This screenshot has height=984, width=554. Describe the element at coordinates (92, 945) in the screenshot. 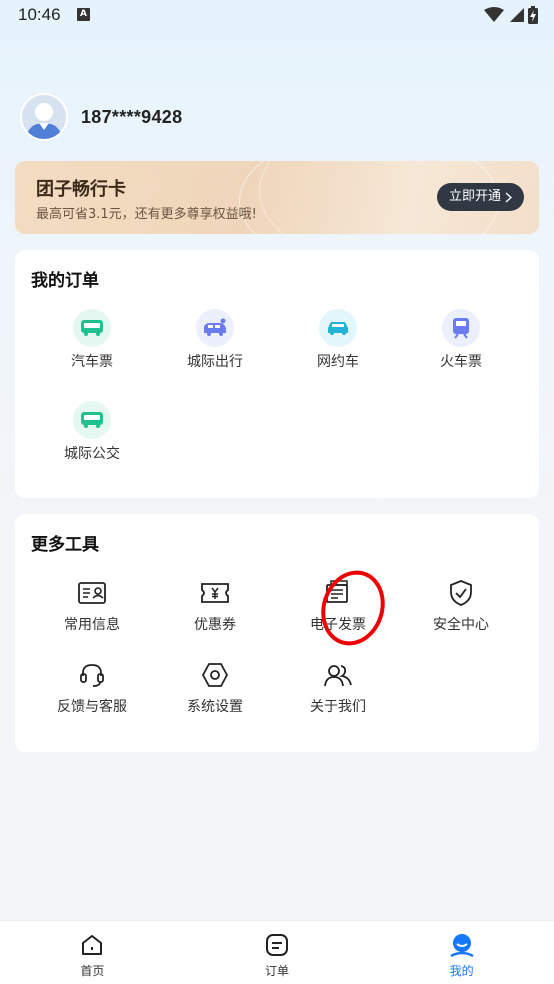

I see `home-icon` at that location.